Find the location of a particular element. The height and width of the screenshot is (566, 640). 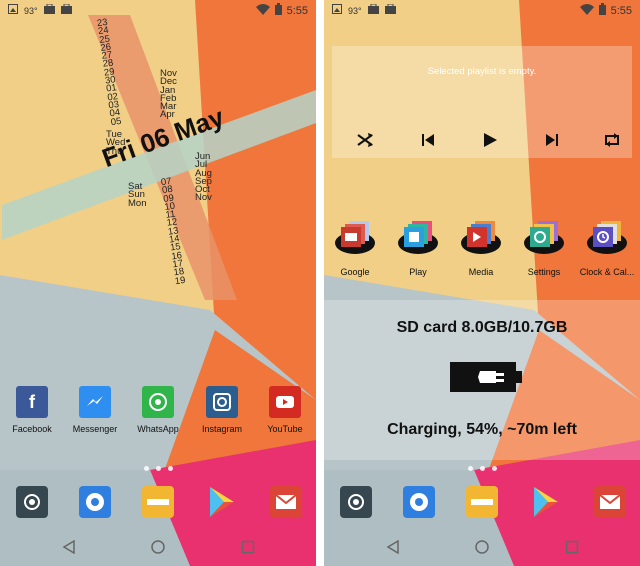

calendar-weekday: Mon is located at coordinates (137, 203).